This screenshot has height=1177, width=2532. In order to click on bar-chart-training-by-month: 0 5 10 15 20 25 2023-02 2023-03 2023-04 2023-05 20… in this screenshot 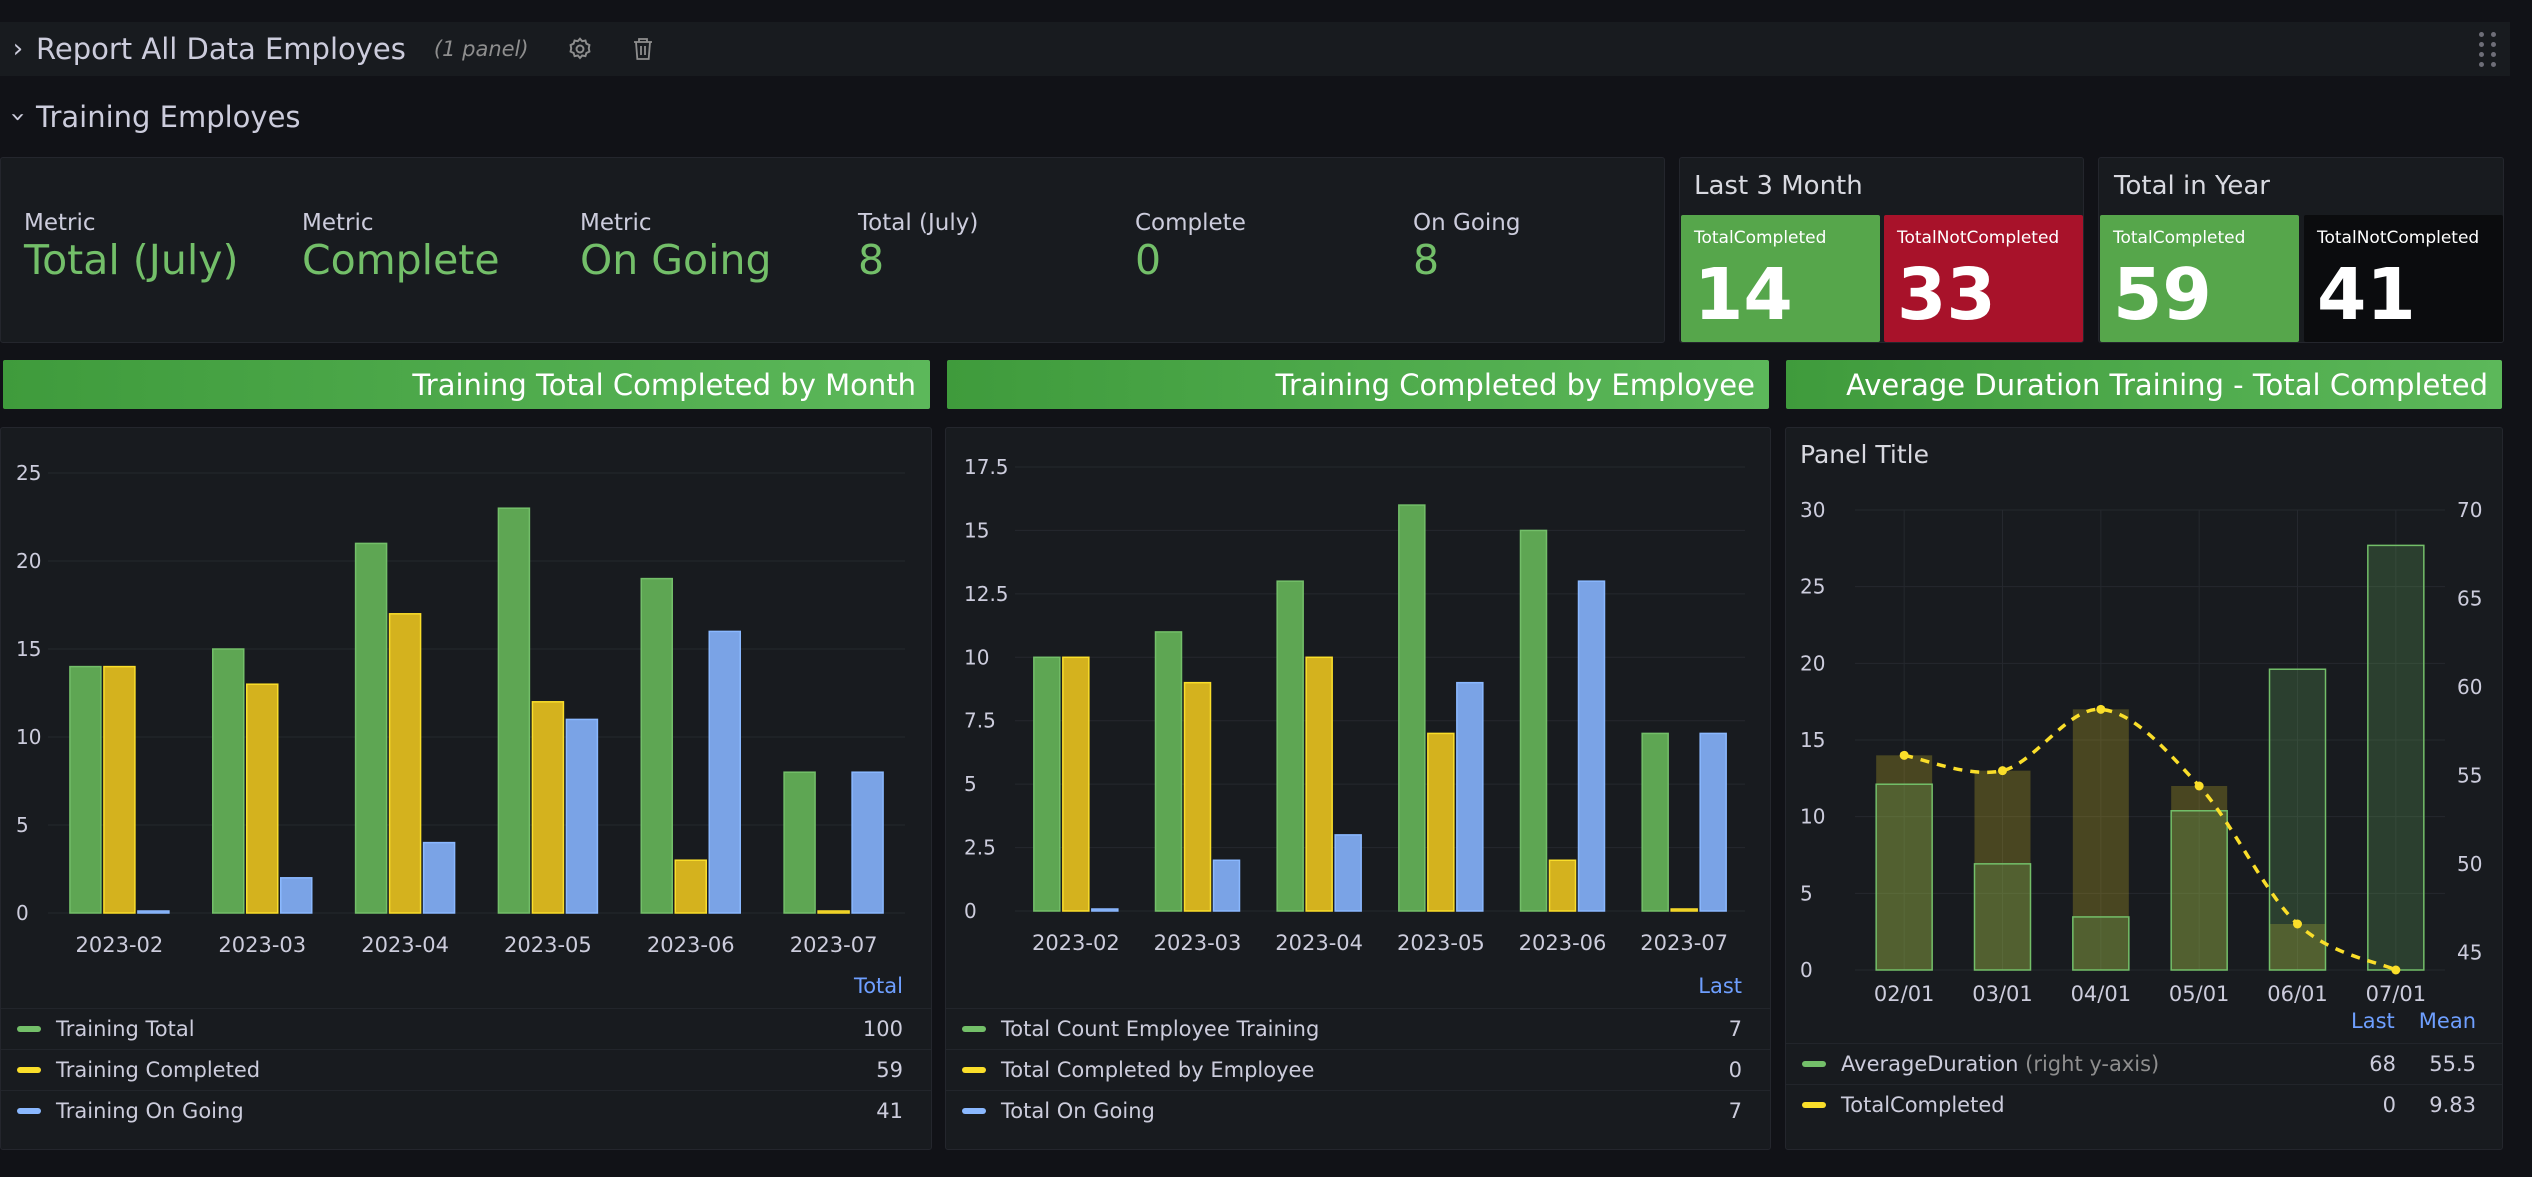, I will do `click(460, 709)`.